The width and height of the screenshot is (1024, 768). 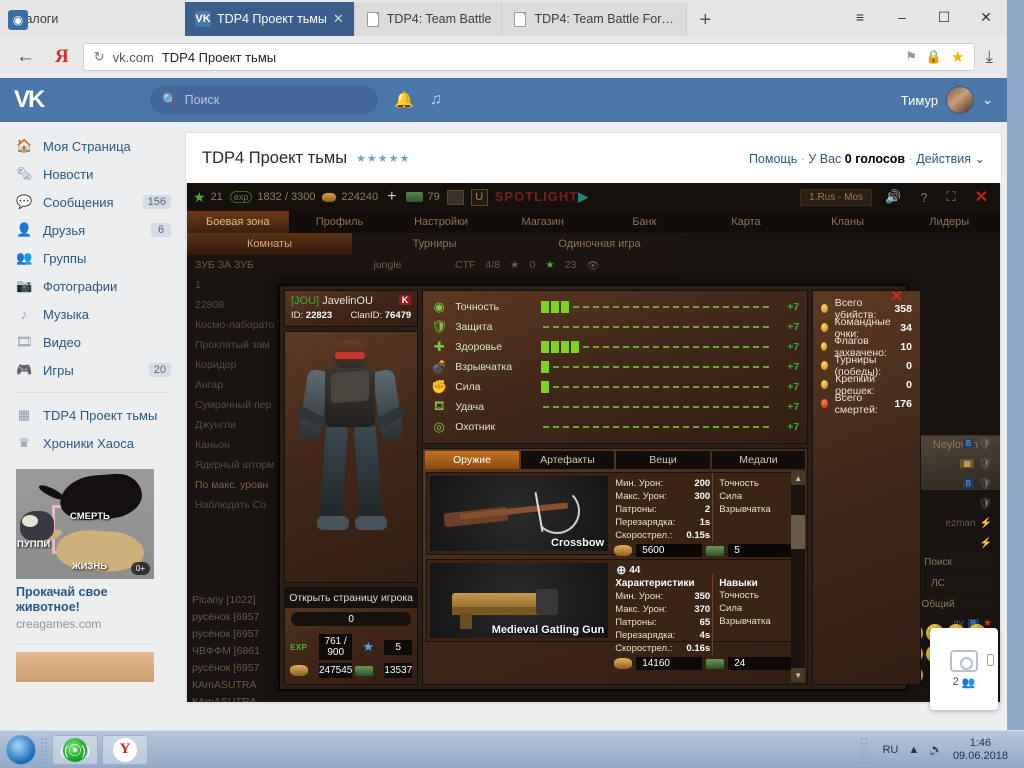 What do you see at coordinates (233, 285) in the screenshot?
I see `list-item: 1` at bounding box center [233, 285].